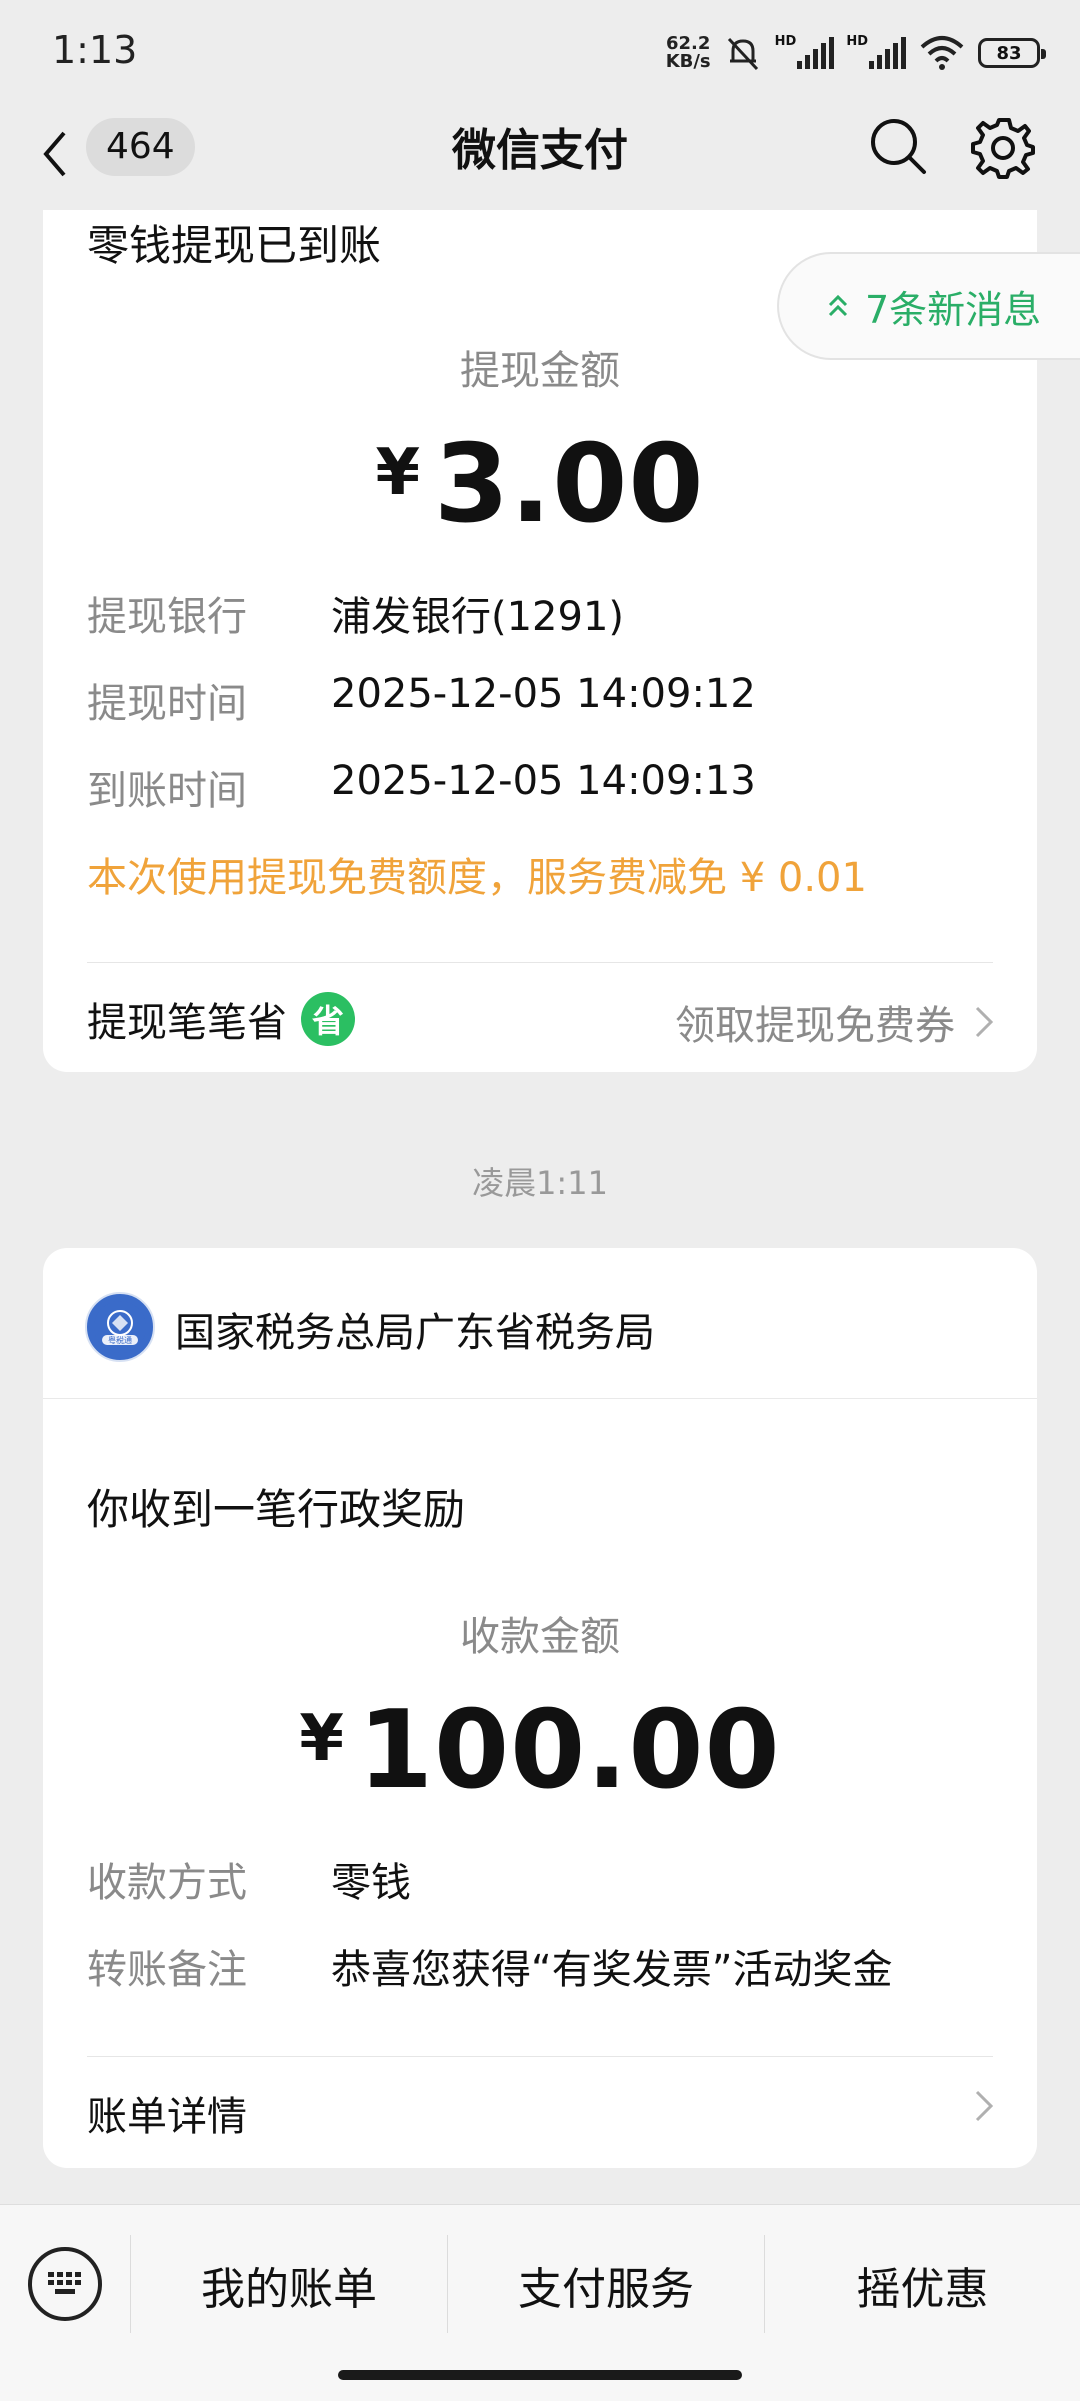 The height and width of the screenshot is (2401, 1080). I want to click on withdraw-time-label: 提现时间, so click(167, 704).